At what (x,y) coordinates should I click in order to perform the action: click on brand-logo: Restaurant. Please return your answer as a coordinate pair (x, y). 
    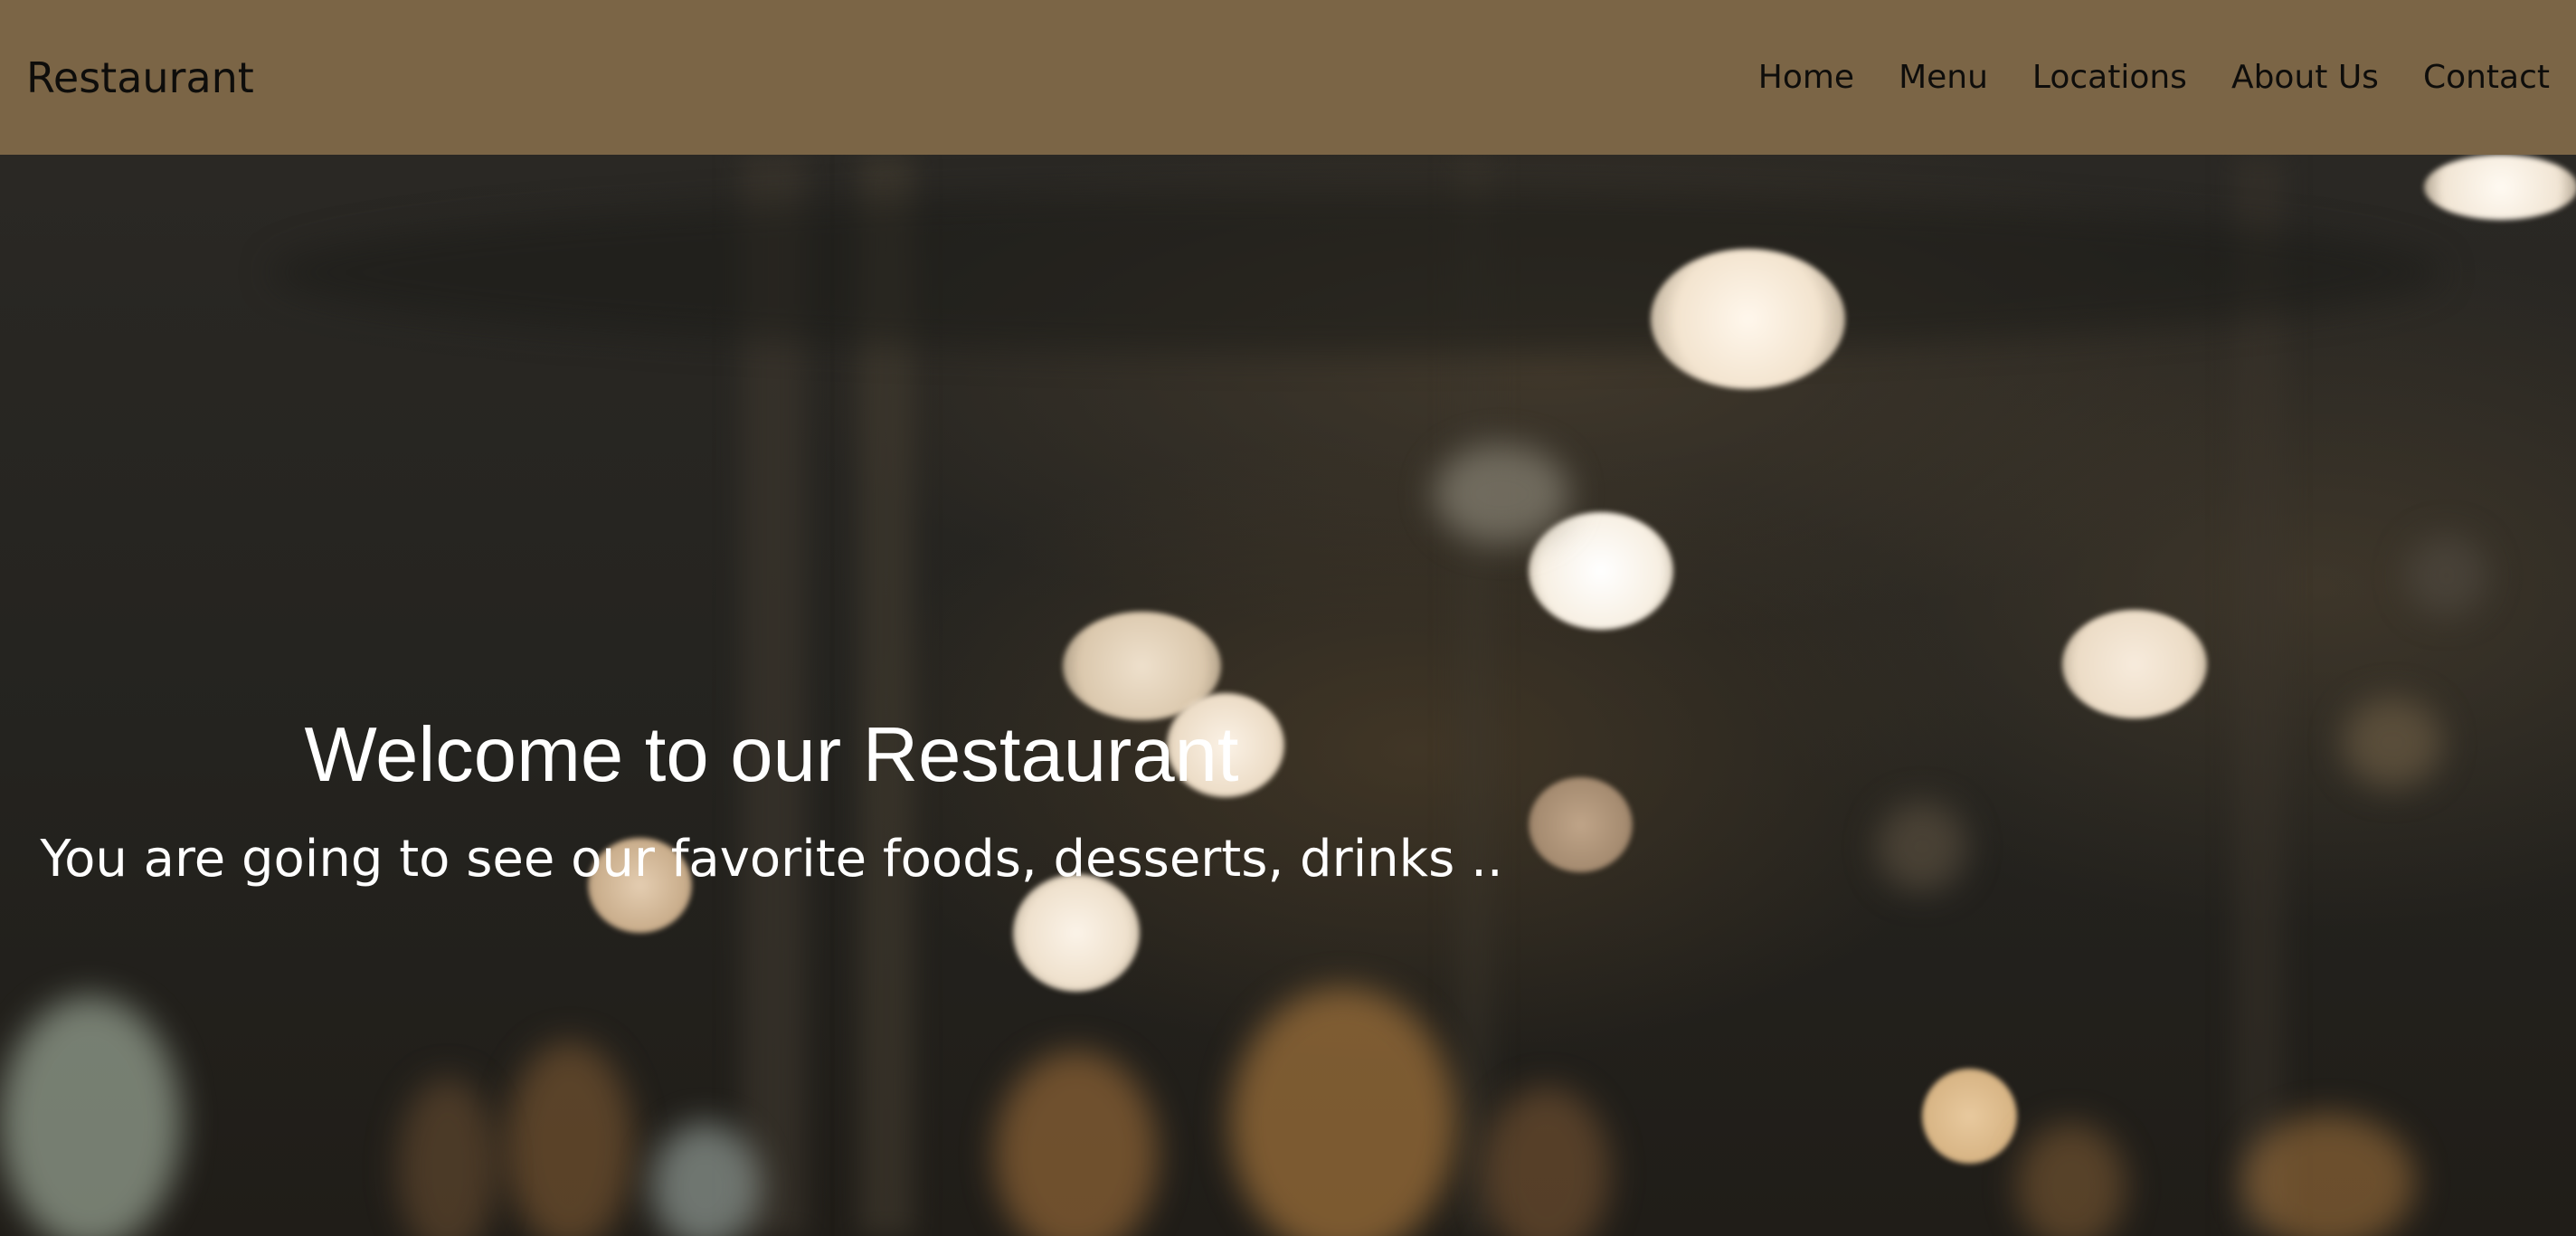
    Looking at the image, I should click on (140, 78).